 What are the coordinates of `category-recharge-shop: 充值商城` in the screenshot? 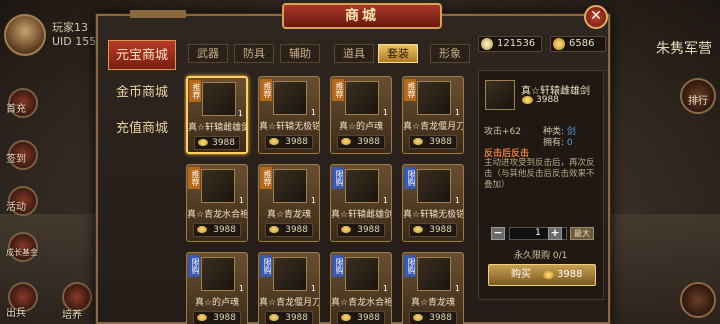 It's located at (142, 129).